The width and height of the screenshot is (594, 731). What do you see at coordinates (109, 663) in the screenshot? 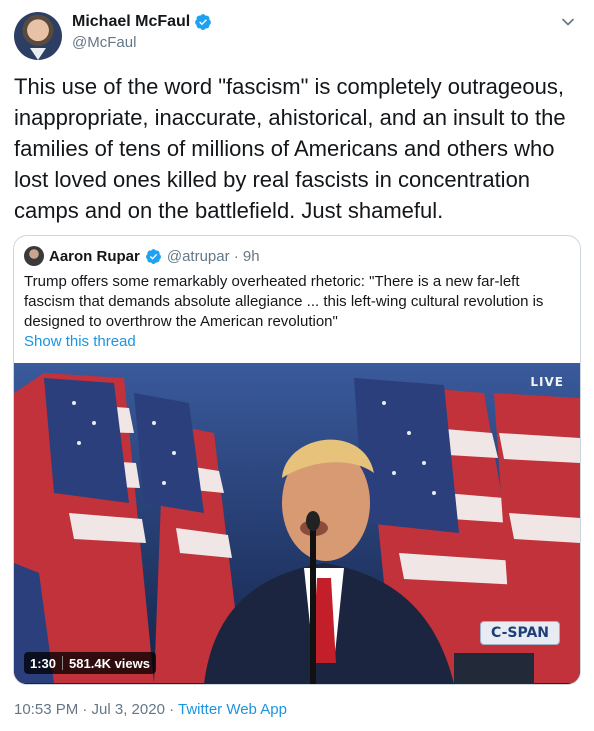
I see `video-views: 581.4K views` at bounding box center [109, 663].